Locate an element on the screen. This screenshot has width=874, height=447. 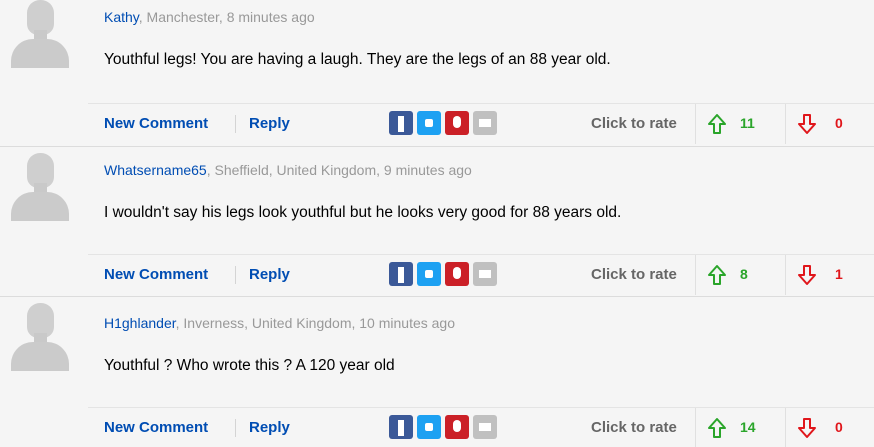
comment-meta: Kathy, Manchester, 8 minutes ago is located at coordinates (209, 17).